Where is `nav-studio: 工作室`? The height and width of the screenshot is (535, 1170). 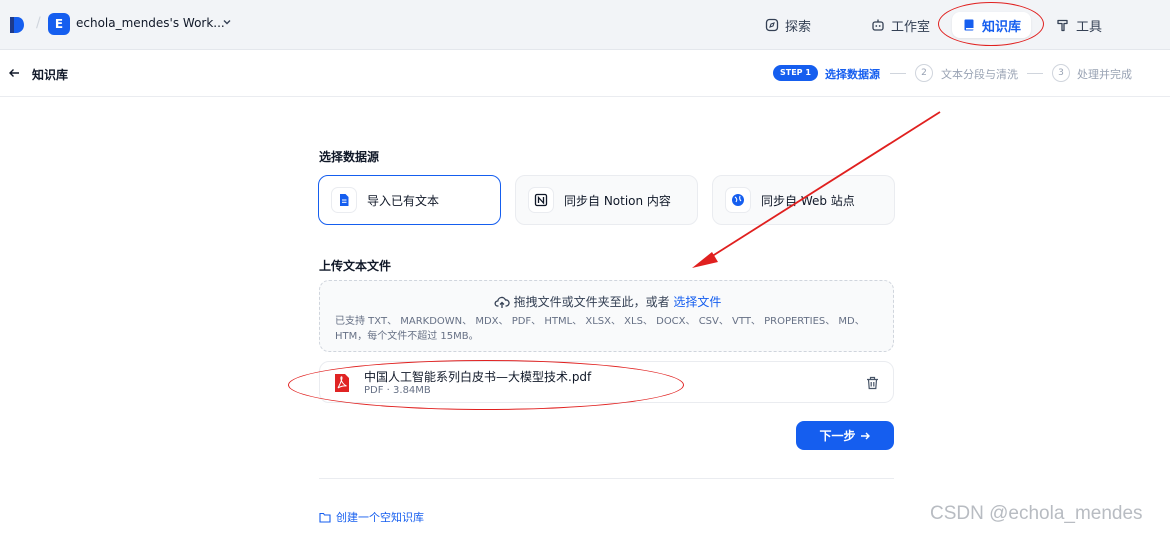 nav-studio: 工作室 is located at coordinates (900, 25).